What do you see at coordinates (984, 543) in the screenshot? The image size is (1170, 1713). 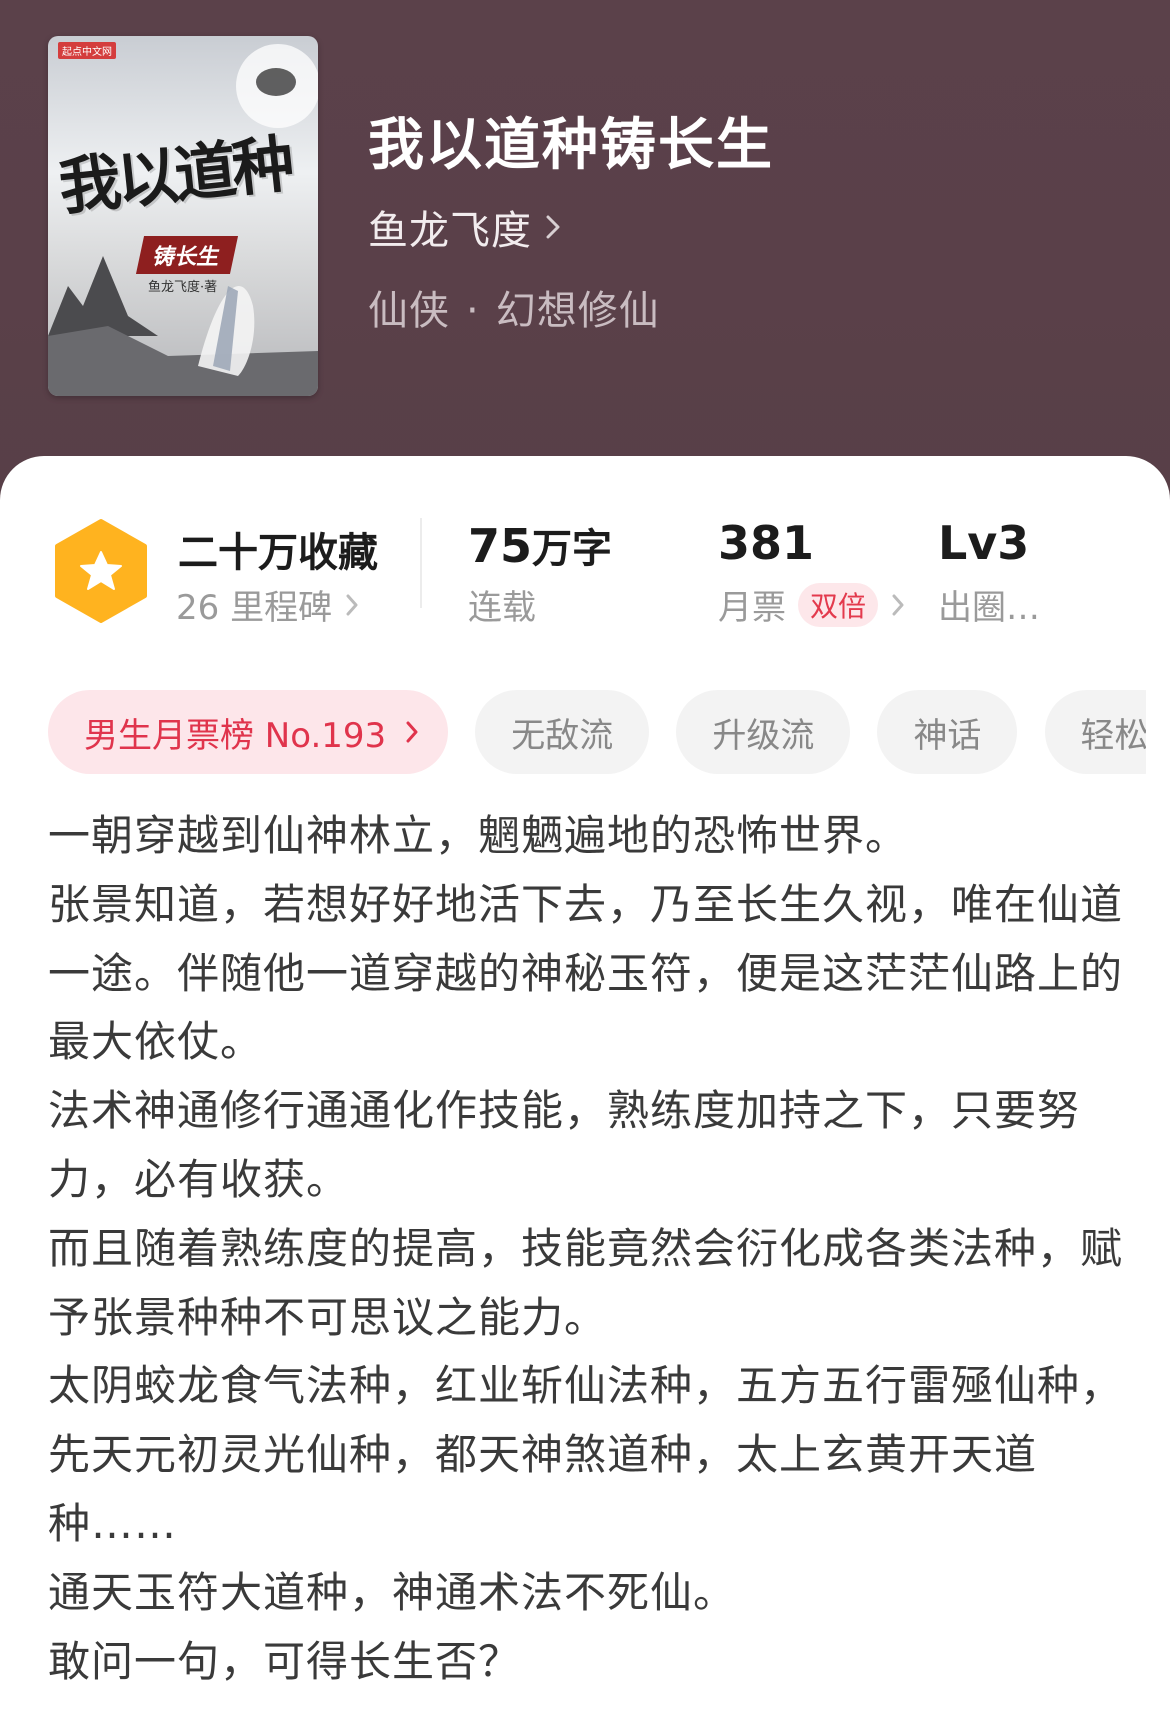 I see `level-value: Lv3` at bounding box center [984, 543].